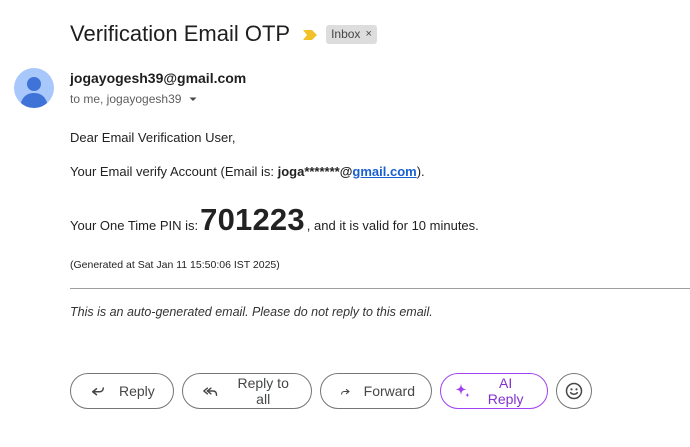  I want to click on smiley-icon, so click(574, 391).